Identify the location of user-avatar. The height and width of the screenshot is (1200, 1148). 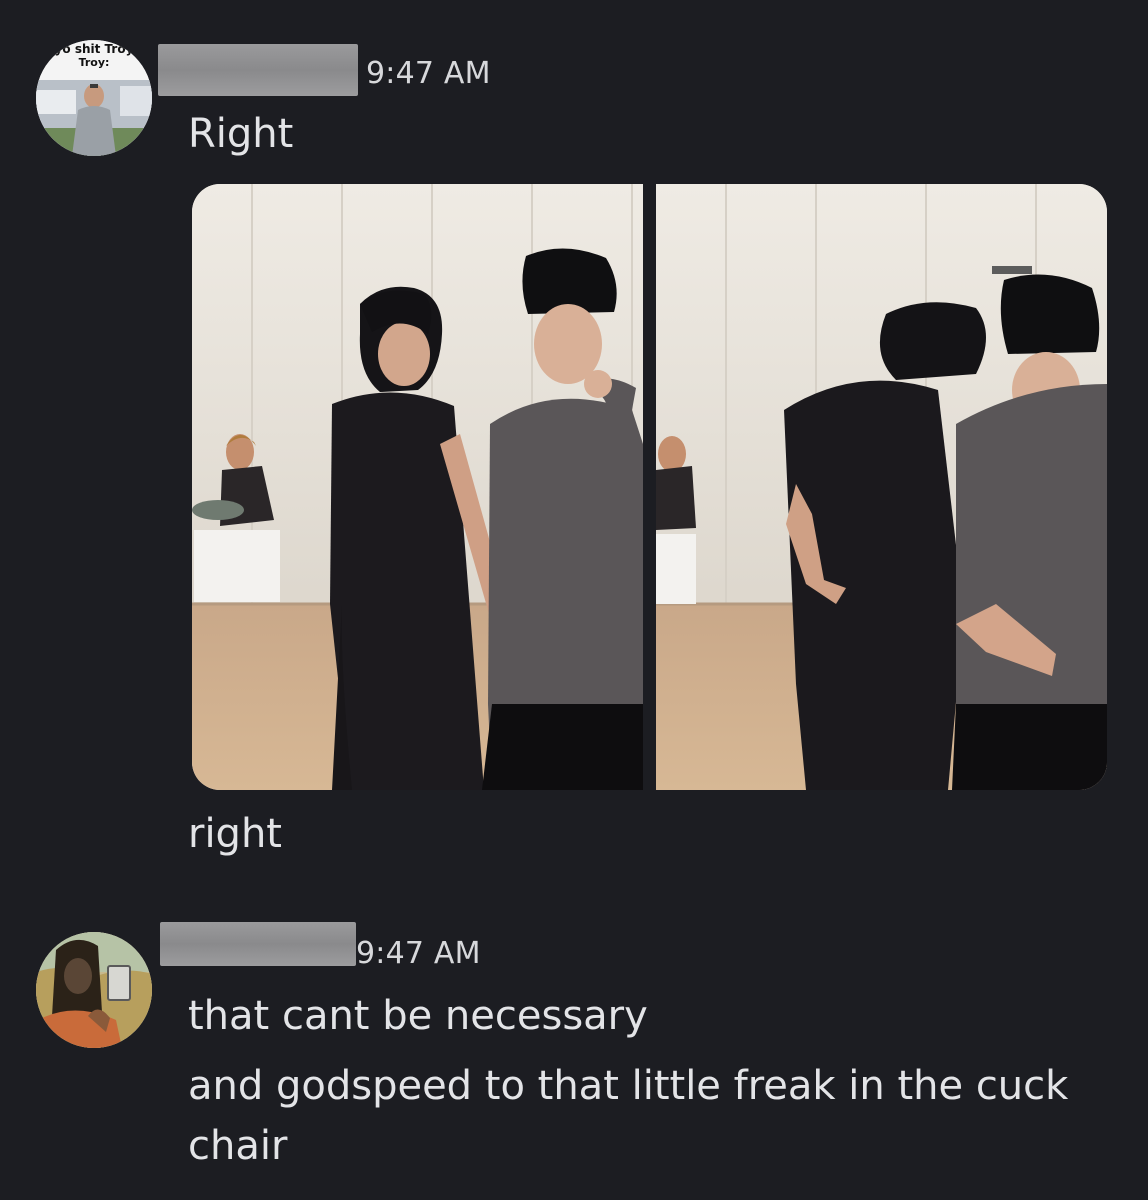
(94, 990).